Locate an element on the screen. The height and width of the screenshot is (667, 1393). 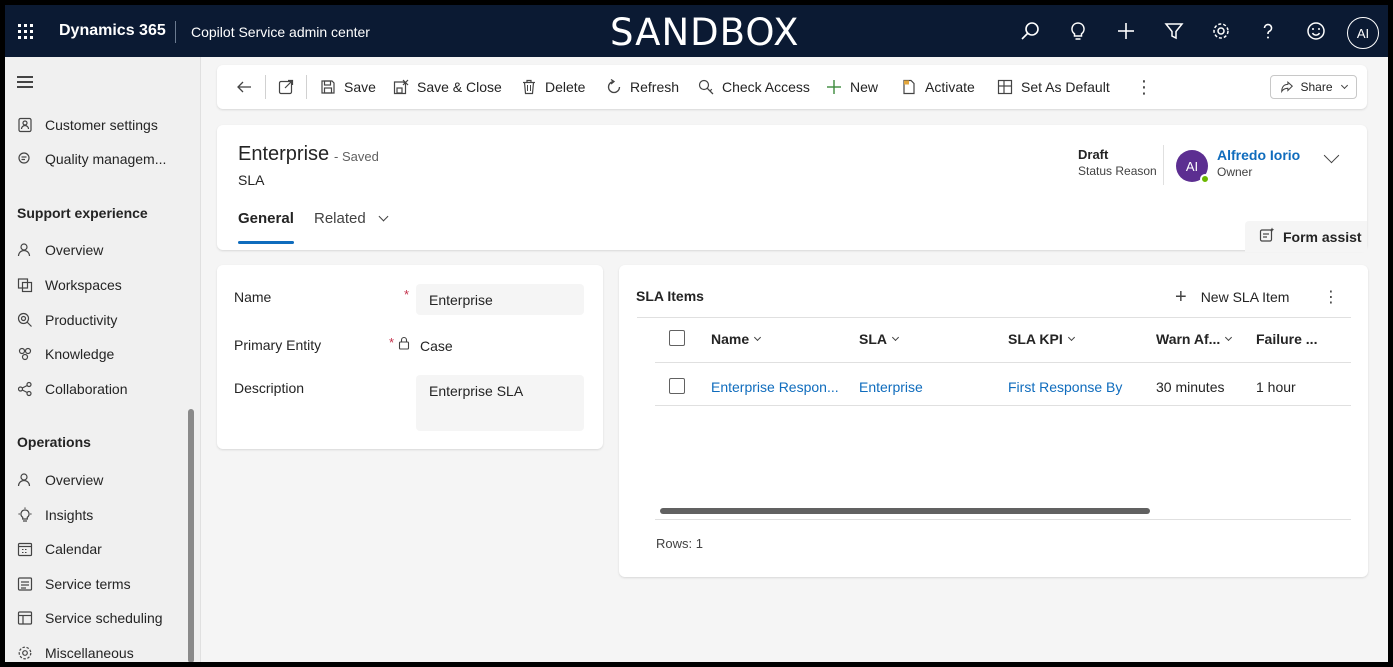
sidebar-item-label: Service terms is located at coordinates (88, 584).